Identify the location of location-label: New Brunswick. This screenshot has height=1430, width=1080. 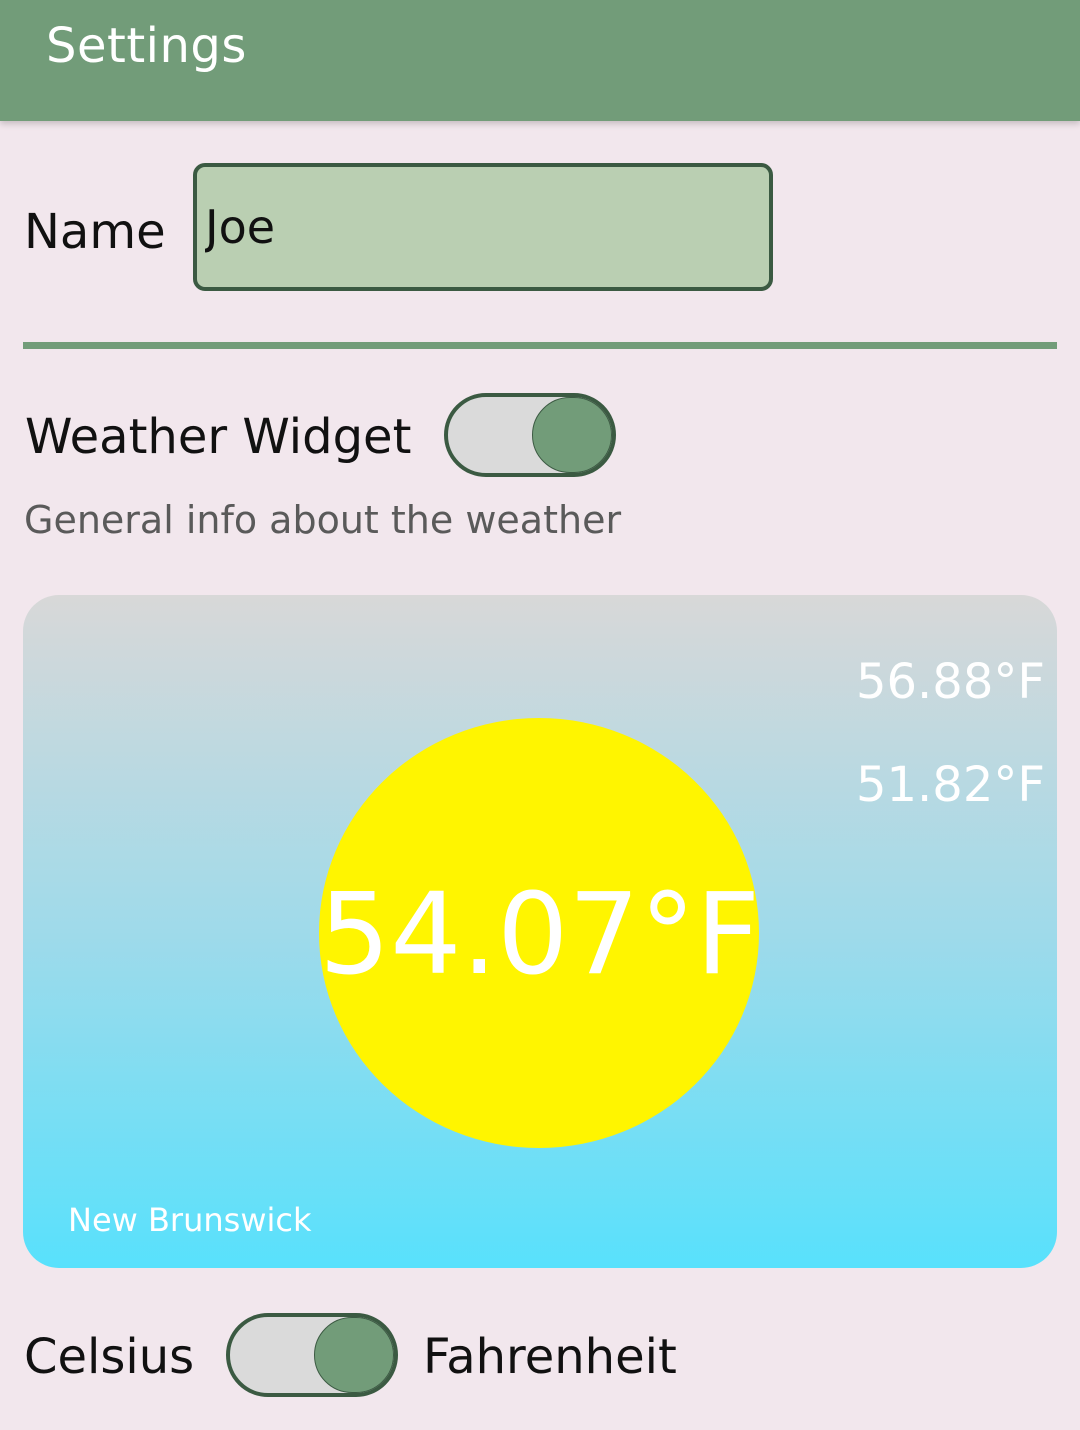
(190, 1220).